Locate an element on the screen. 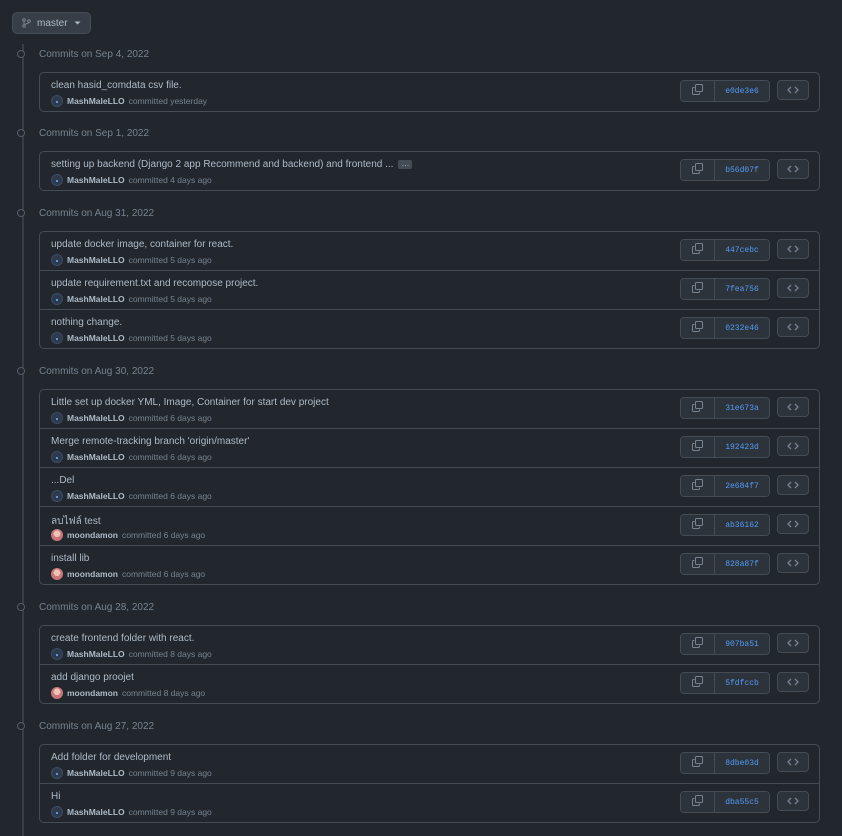 Image resolution: width=842 pixels, height=836 pixels. commit-sha-link: 192423d is located at coordinates (742, 447).